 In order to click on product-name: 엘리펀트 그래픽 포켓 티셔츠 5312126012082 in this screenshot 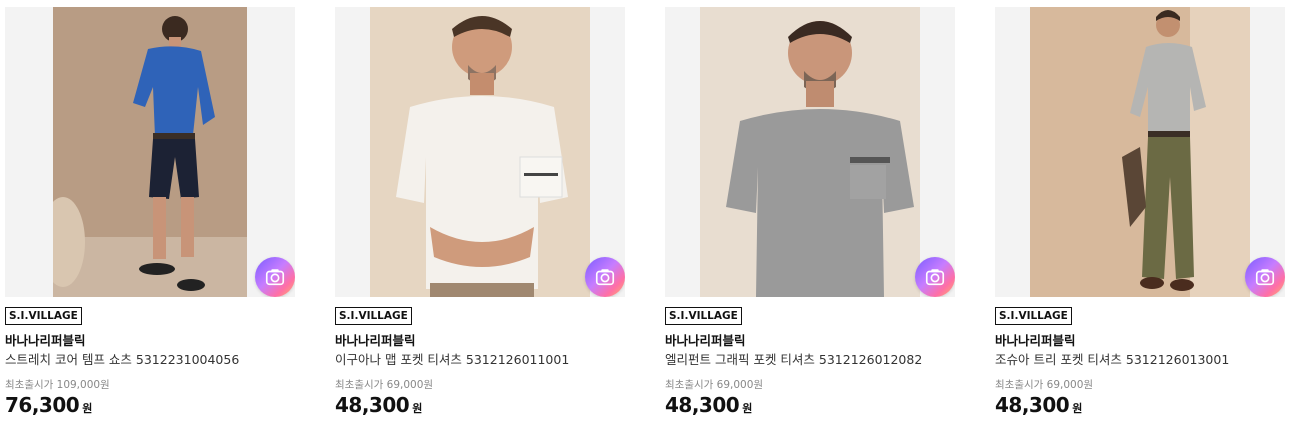, I will do `click(810, 360)`.